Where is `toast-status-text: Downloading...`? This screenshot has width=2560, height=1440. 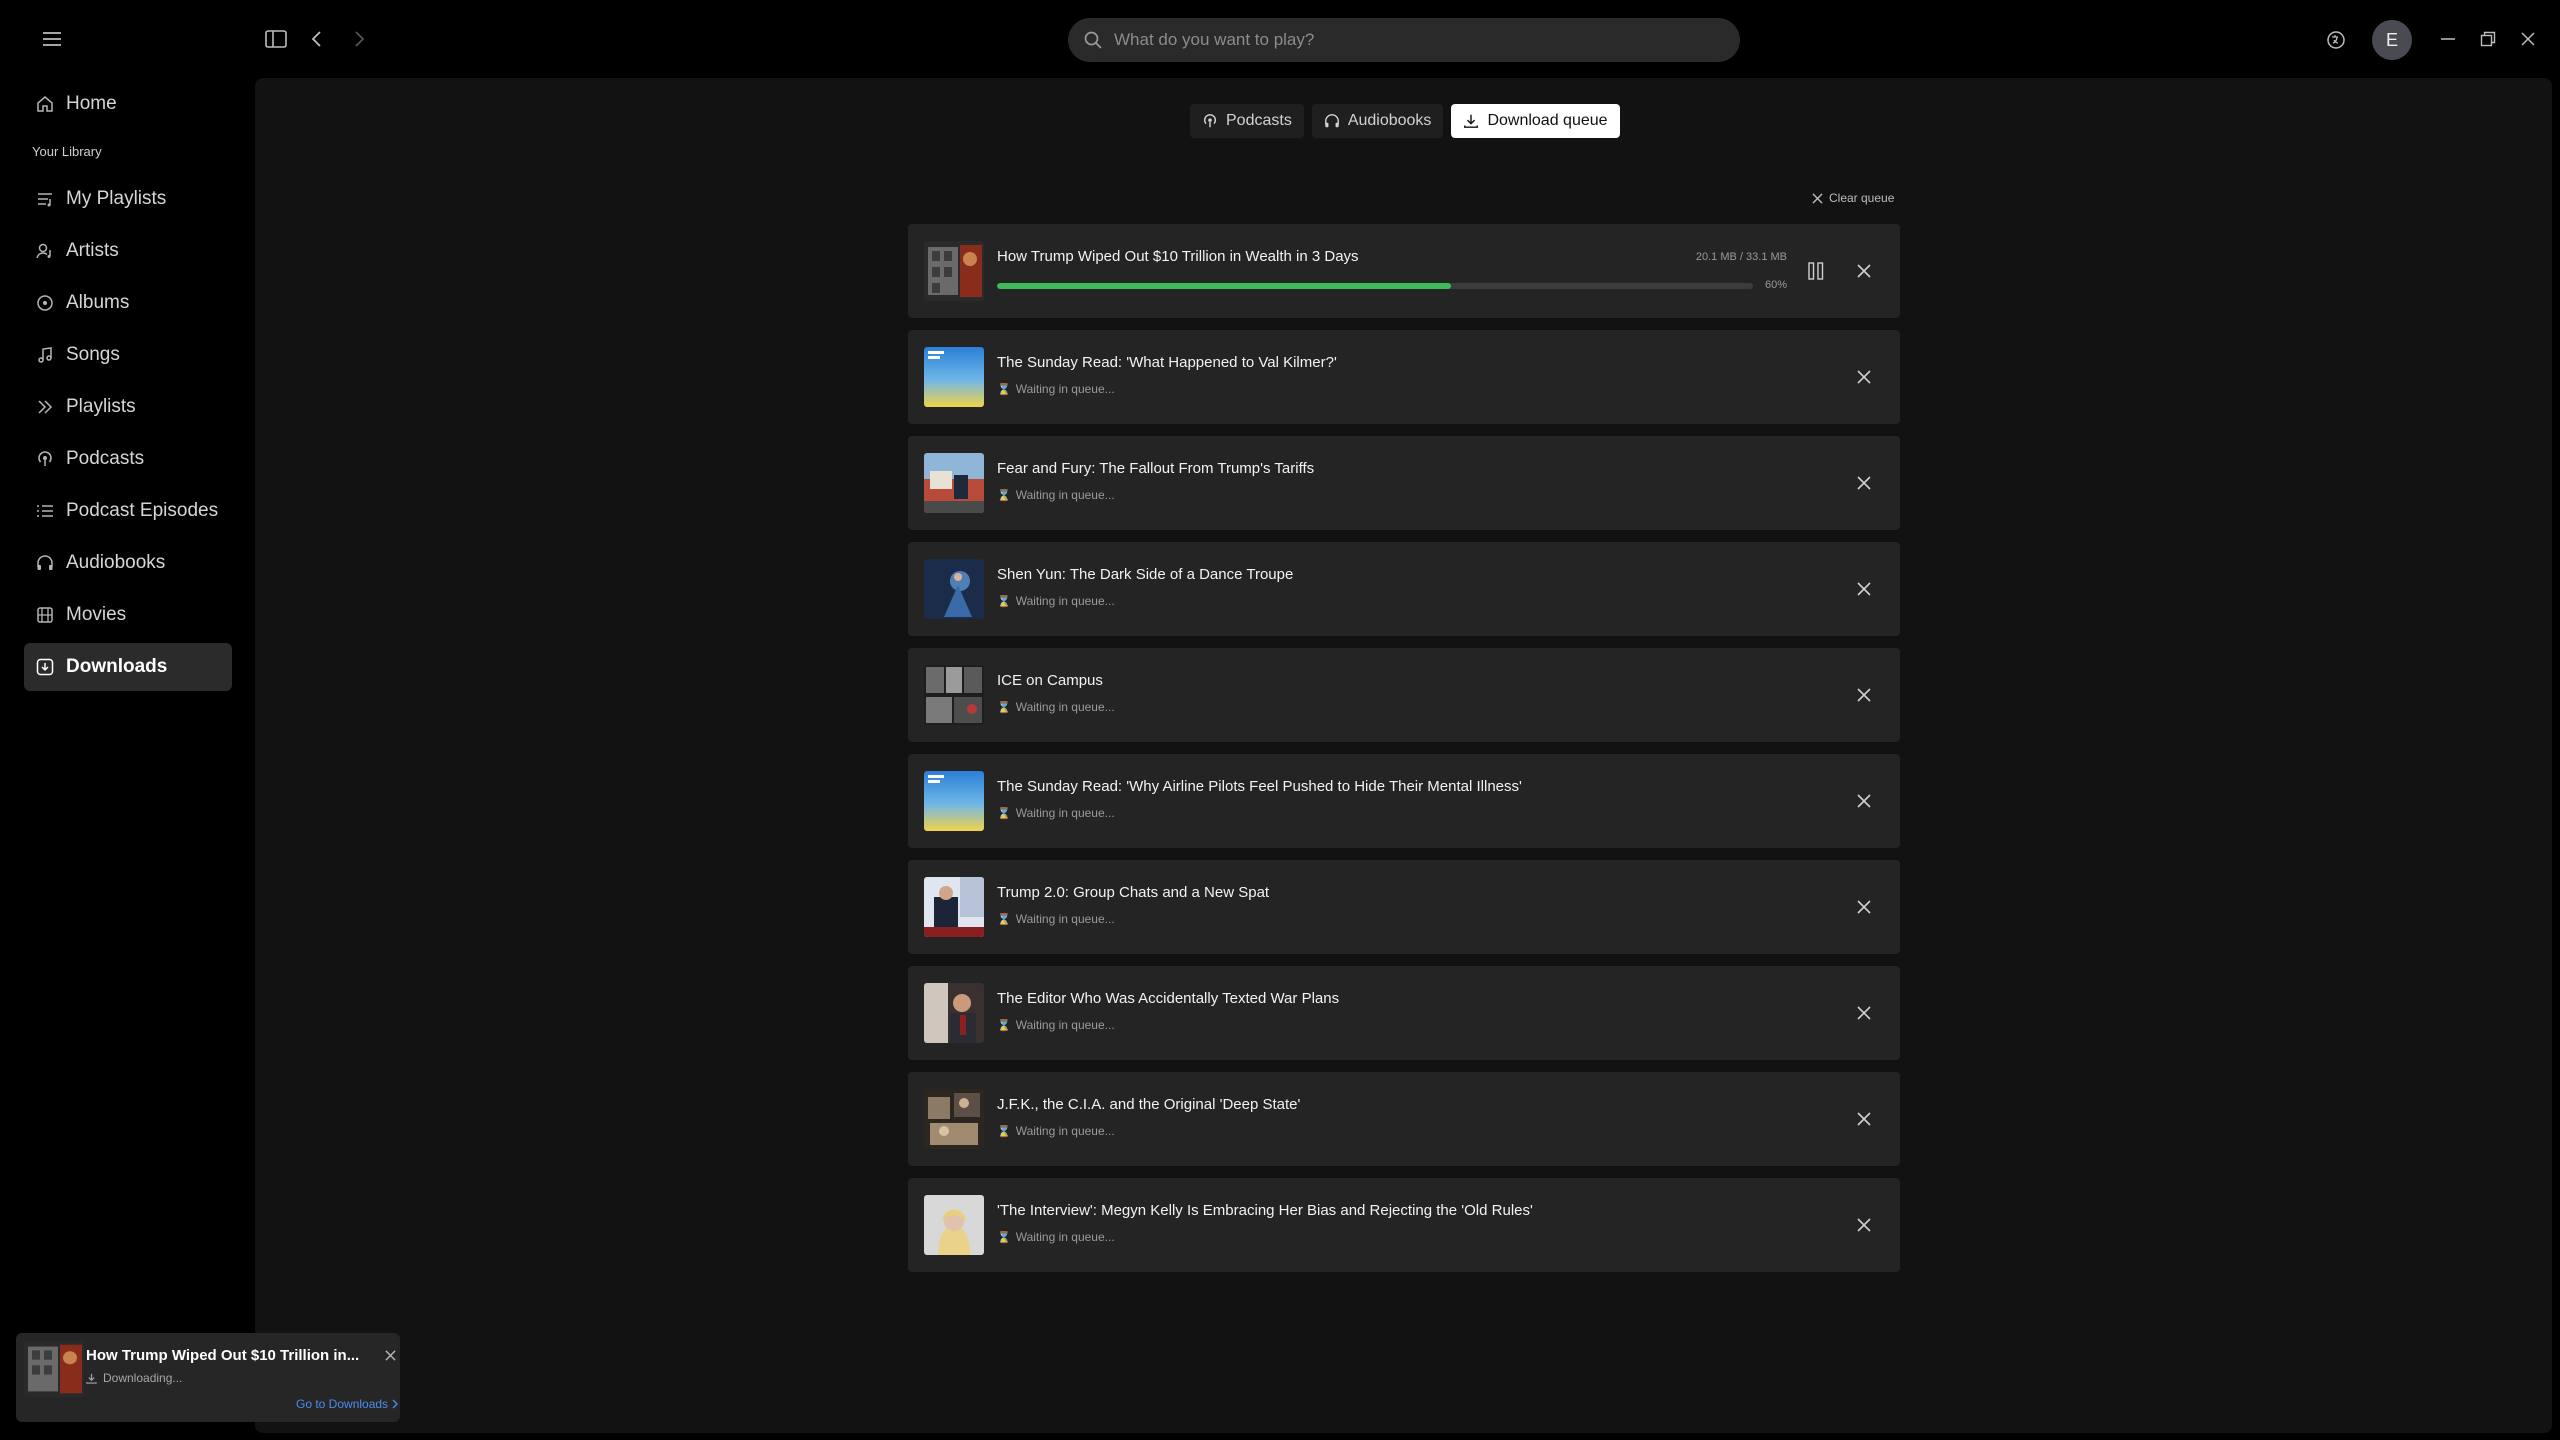 toast-status-text: Downloading... is located at coordinates (143, 1378).